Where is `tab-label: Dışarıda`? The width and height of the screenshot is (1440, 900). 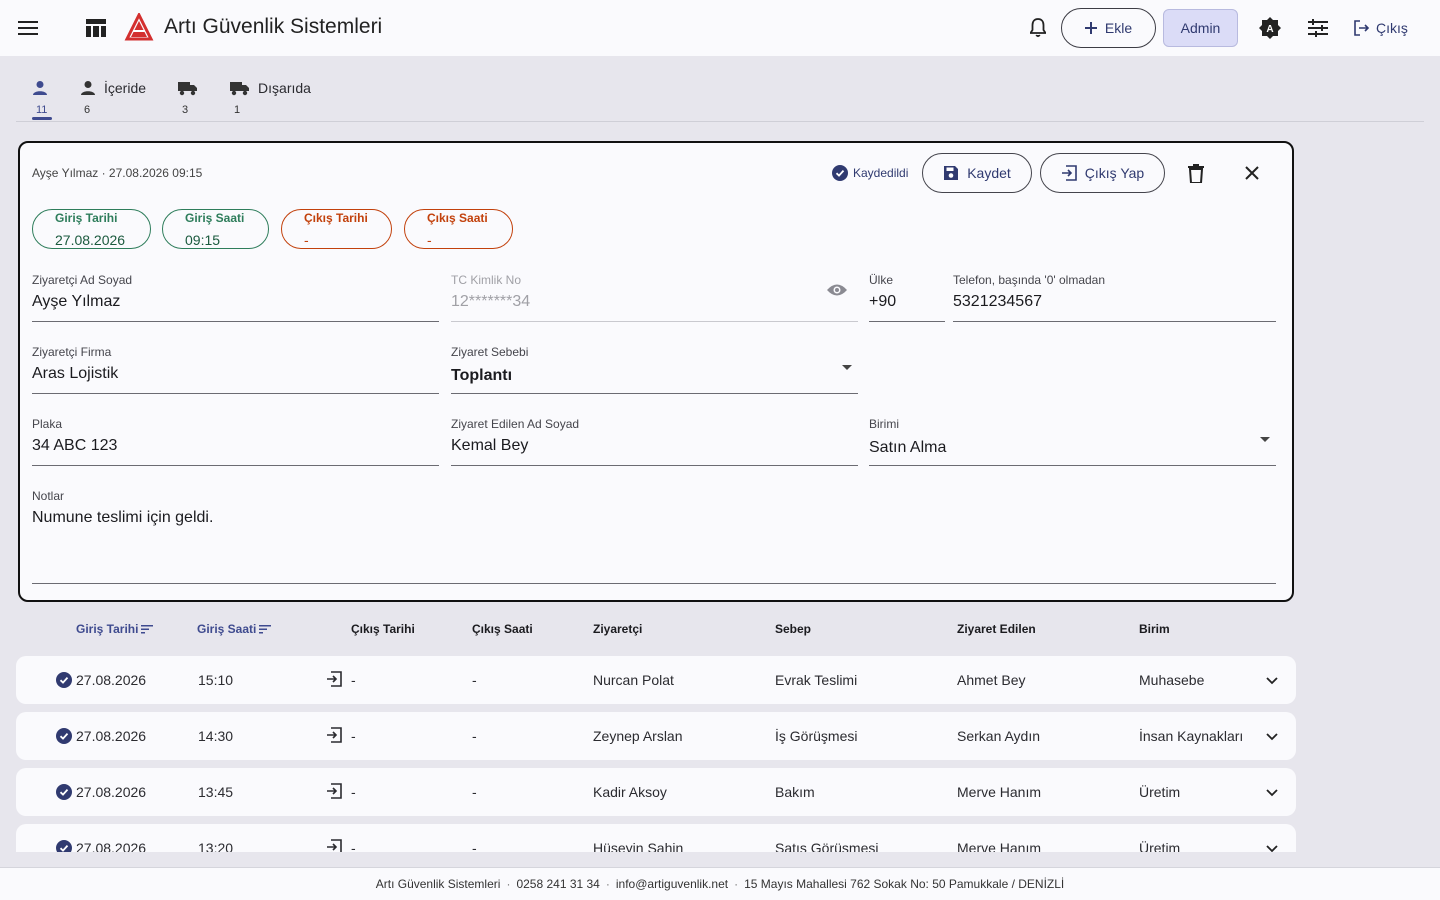
tab-label: Dışarıda is located at coordinates (284, 88).